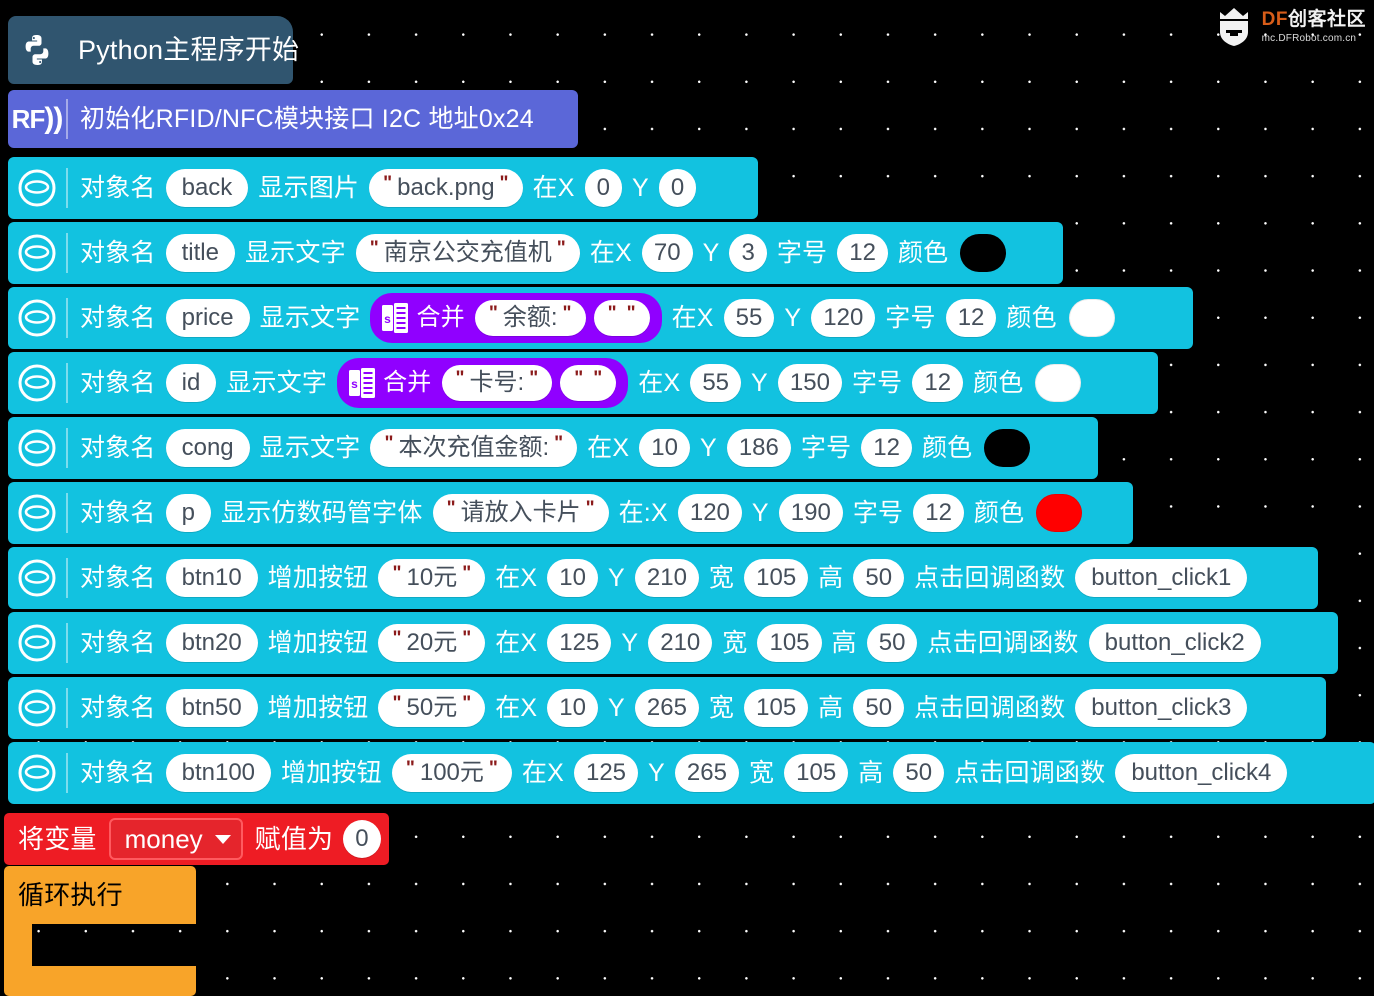 The height and width of the screenshot is (996, 1374). What do you see at coordinates (175, 839) in the screenshot?
I see `variable-dropdown: money` at bounding box center [175, 839].